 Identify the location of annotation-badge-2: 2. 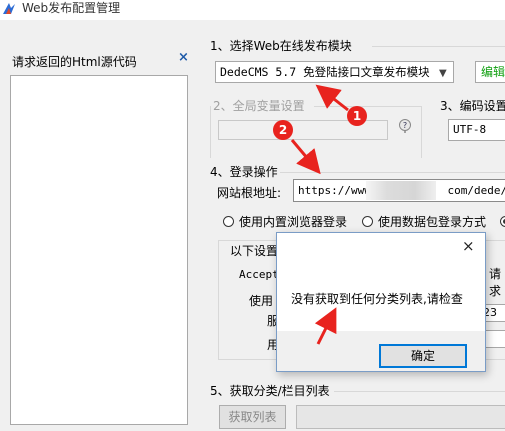
(283, 130).